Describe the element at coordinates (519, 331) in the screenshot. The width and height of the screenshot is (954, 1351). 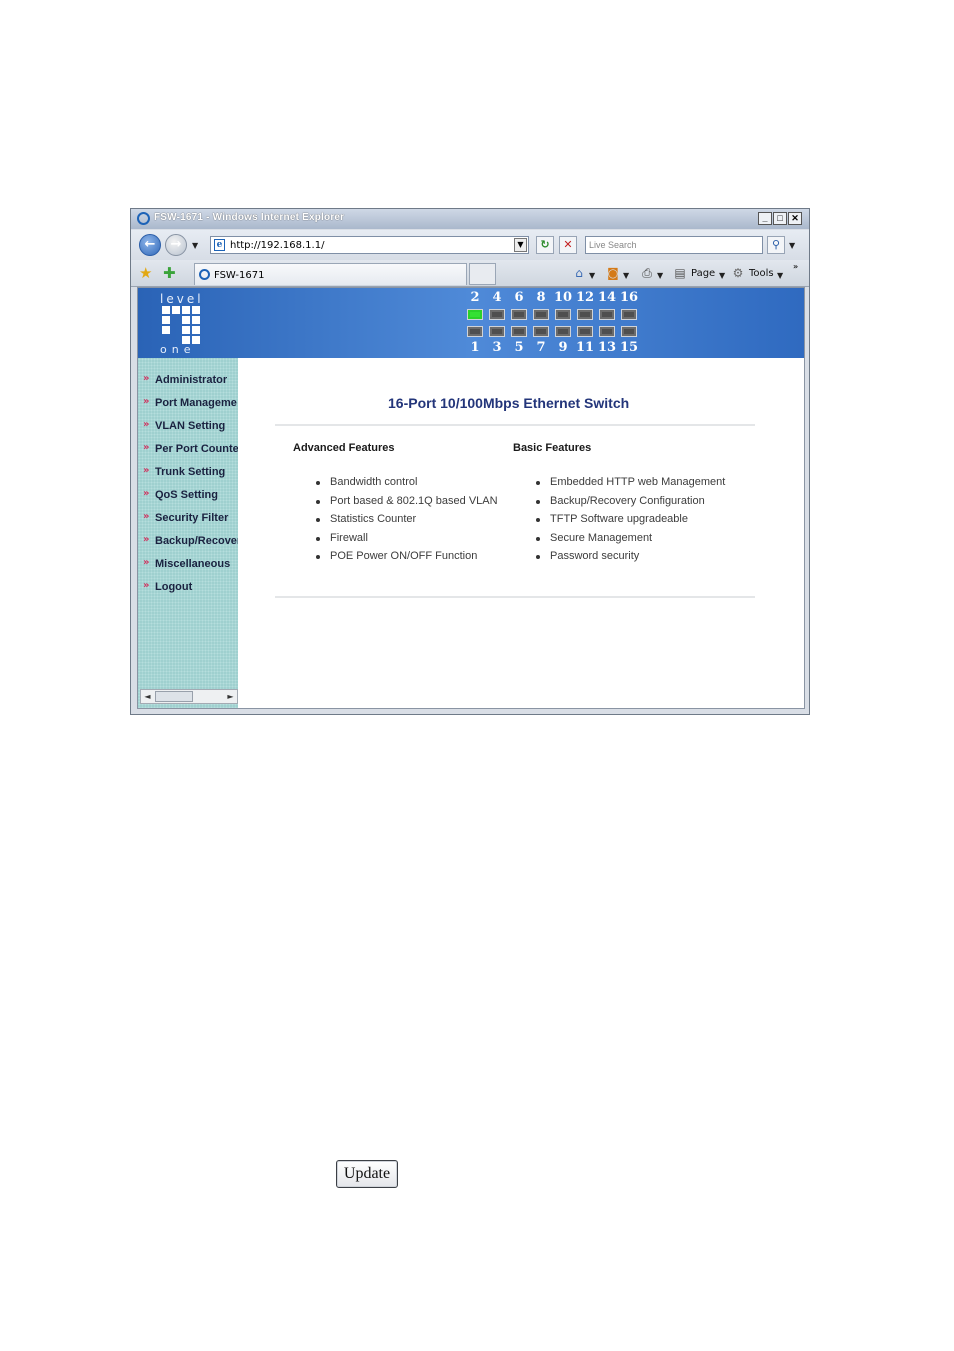
I see `port-5-indicator` at that location.